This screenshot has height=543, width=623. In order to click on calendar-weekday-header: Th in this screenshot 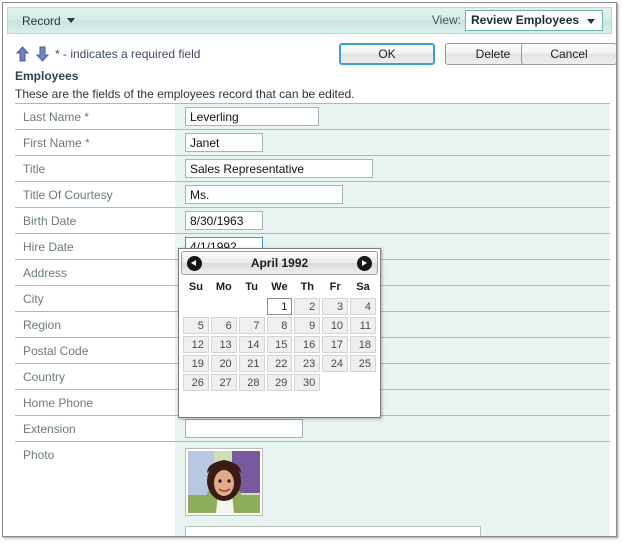, I will do `click(307, 287)`.